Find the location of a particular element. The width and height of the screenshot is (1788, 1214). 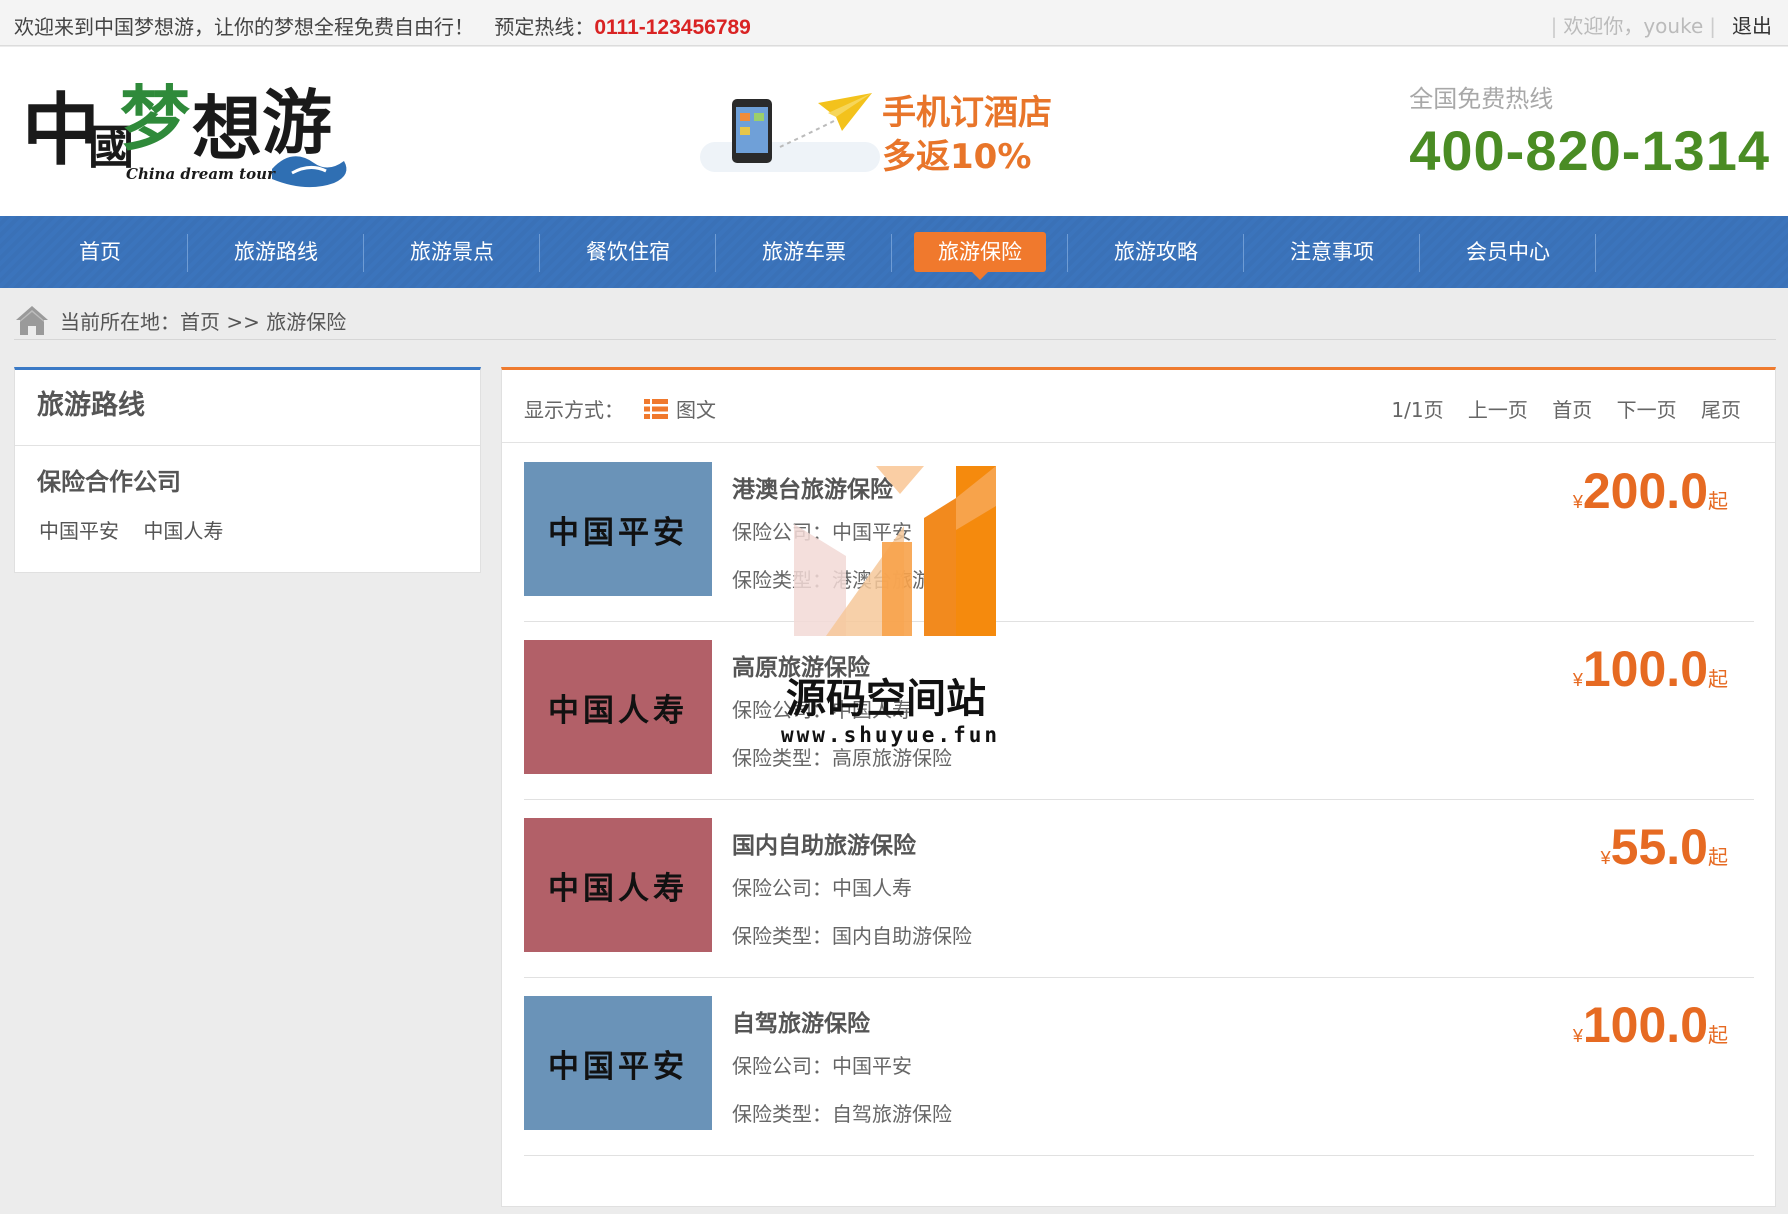

promo-text: 手机订酒店 多返10% is located at coordinates (967, 135).